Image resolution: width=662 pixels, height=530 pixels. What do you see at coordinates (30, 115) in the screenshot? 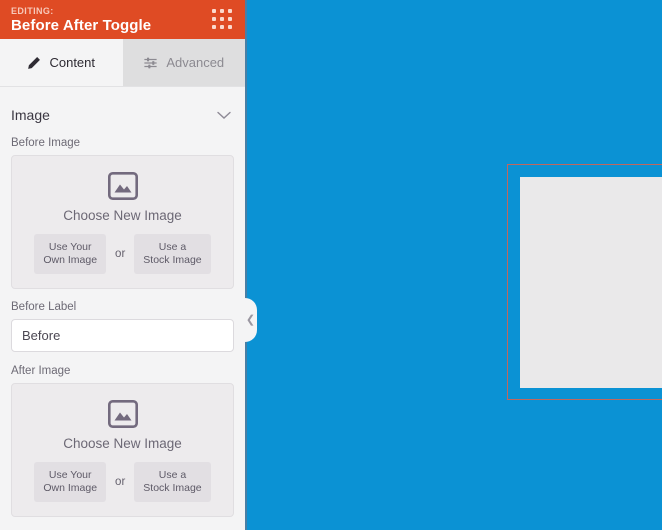
I see `section-title: Image` at bounding box center [30, 115].